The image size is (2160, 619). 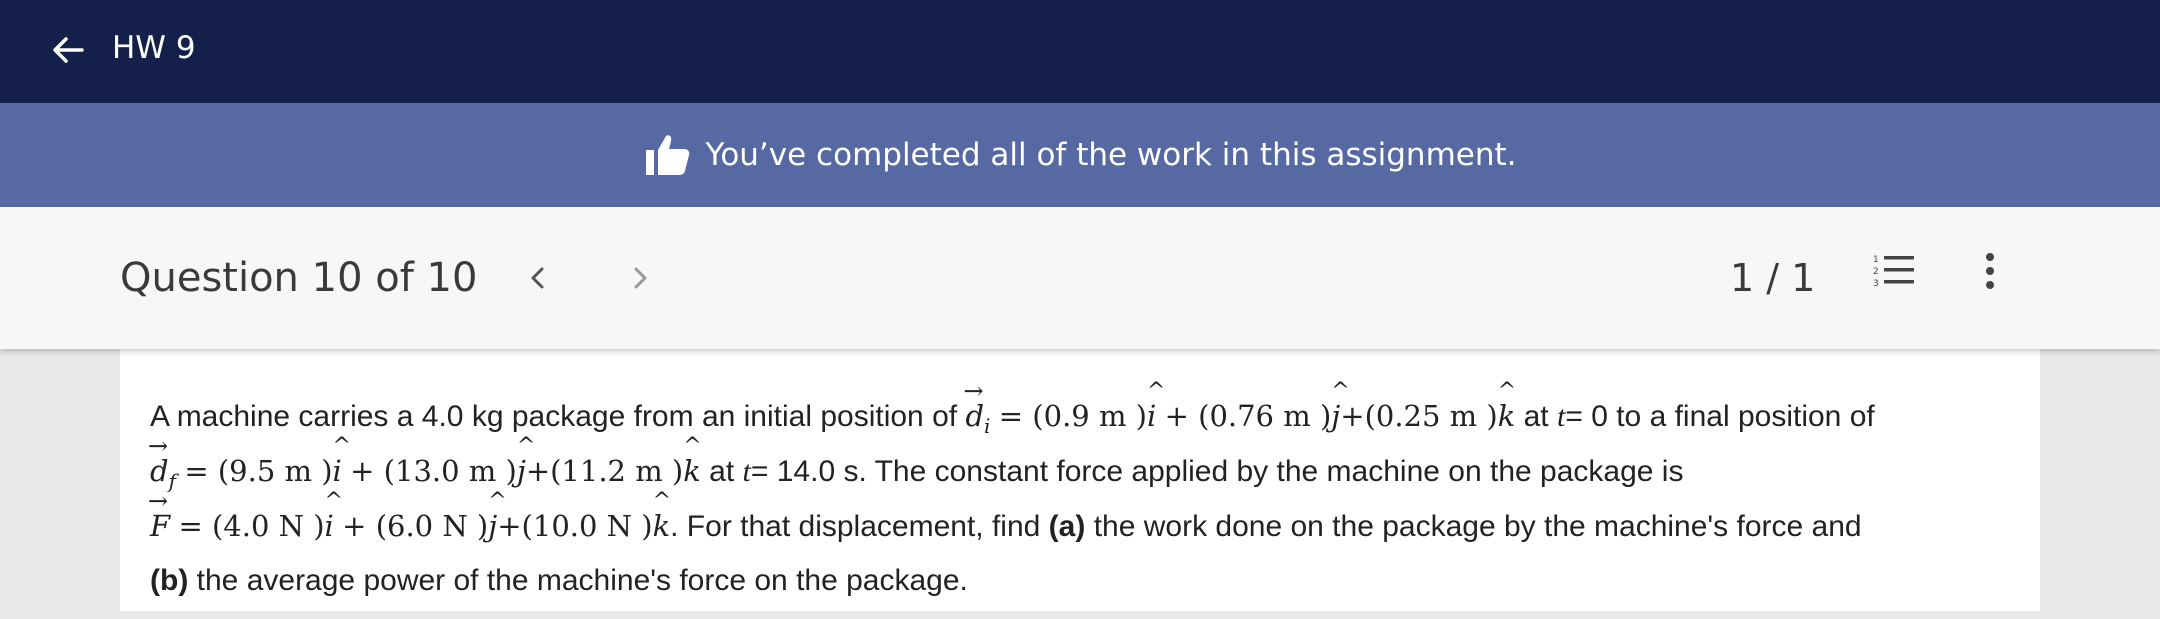 I want to click on initial-position-symbol: d, so click(x=973, y=405).